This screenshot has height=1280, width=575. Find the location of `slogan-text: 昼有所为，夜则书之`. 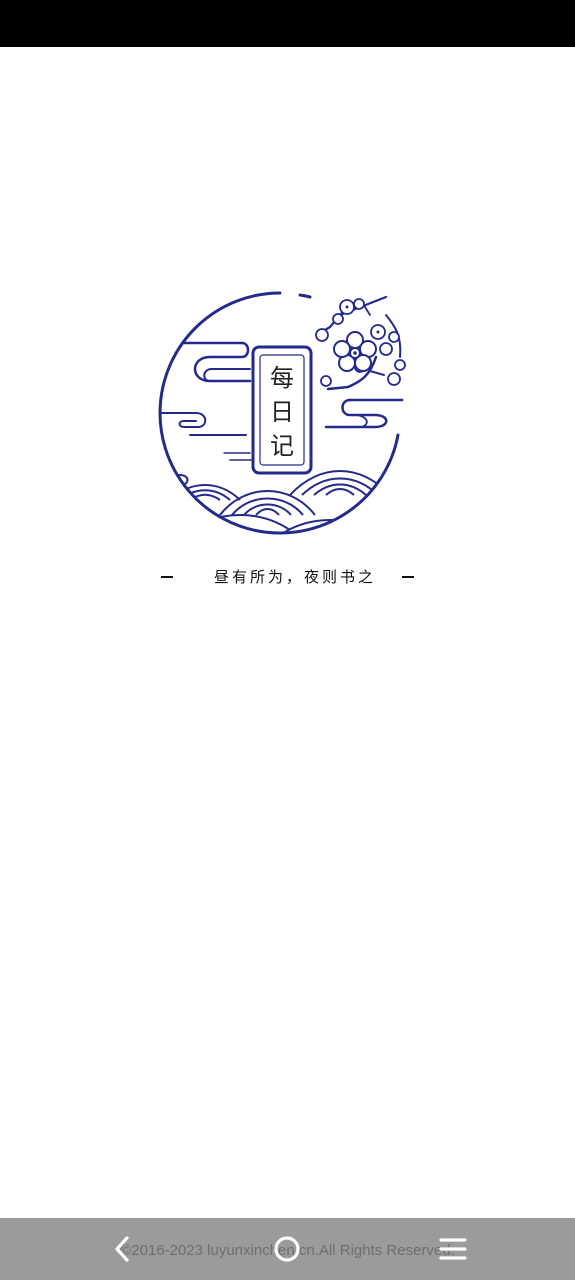

slogan-text: 昼有所为，夜则书之 is located at coordinates (294, 577).